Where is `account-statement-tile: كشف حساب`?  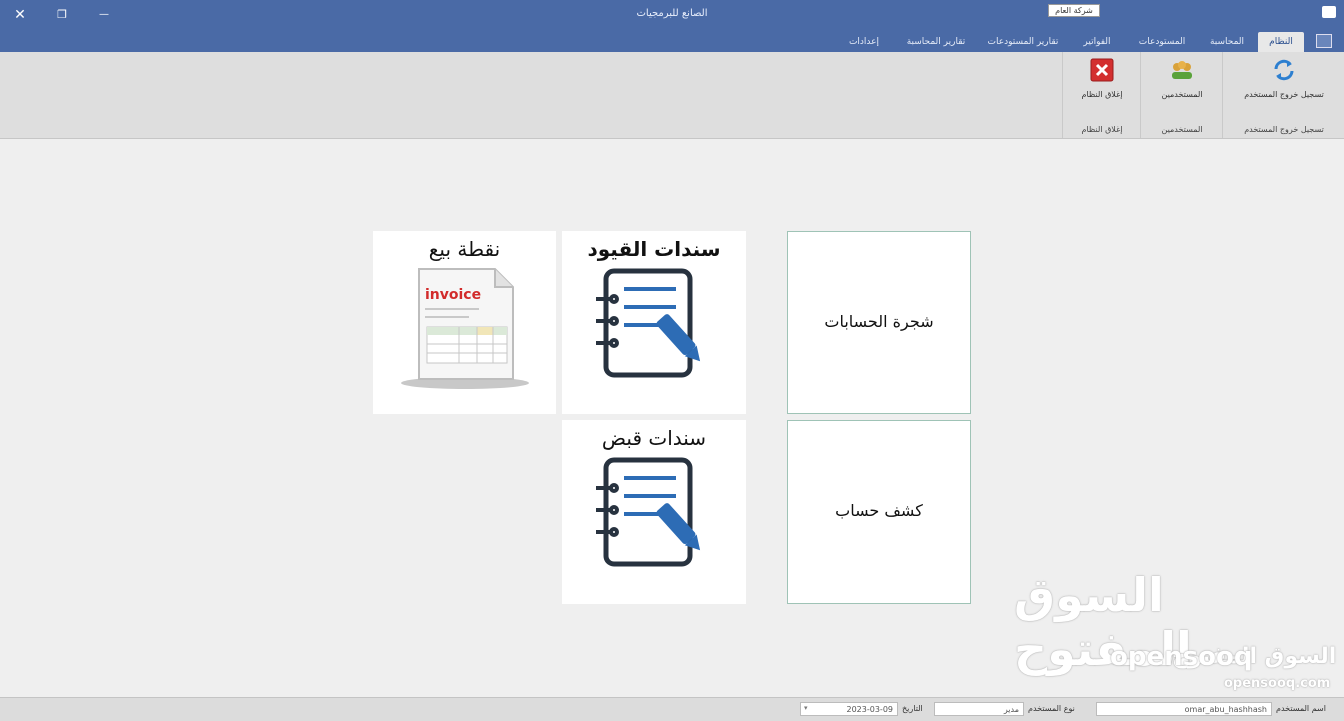
account-statement-tile: كشف حساب is located at coordinates (879, 512).